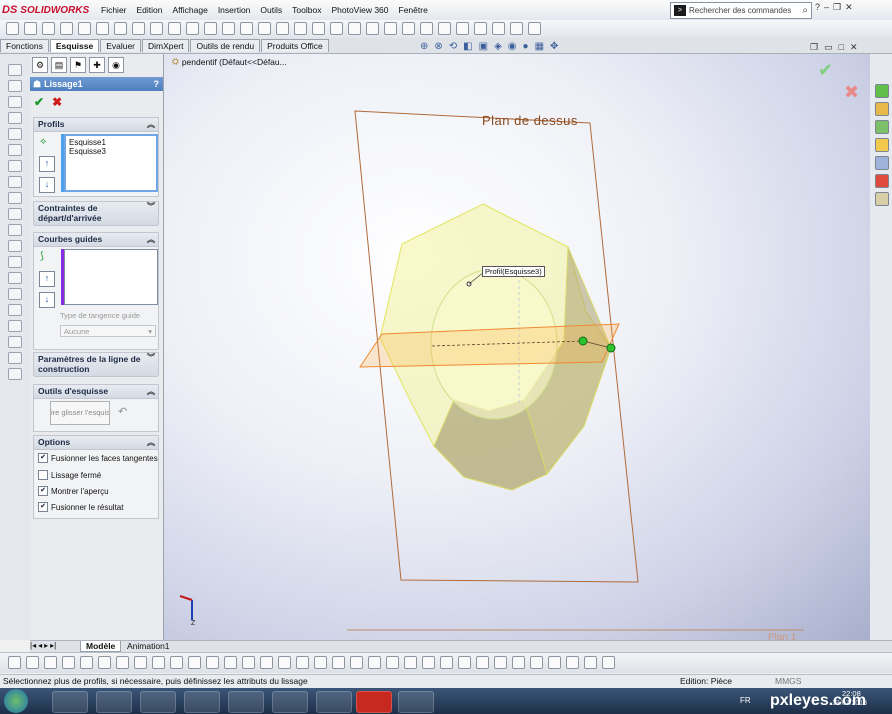  I want to click on ie-icon, so click(70, 702).